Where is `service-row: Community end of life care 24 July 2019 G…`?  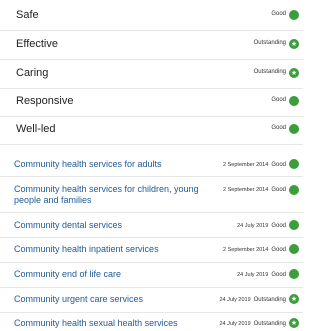
service-row: Community end of life care 24 July 2019 G… is located at coordinates (151, 275).